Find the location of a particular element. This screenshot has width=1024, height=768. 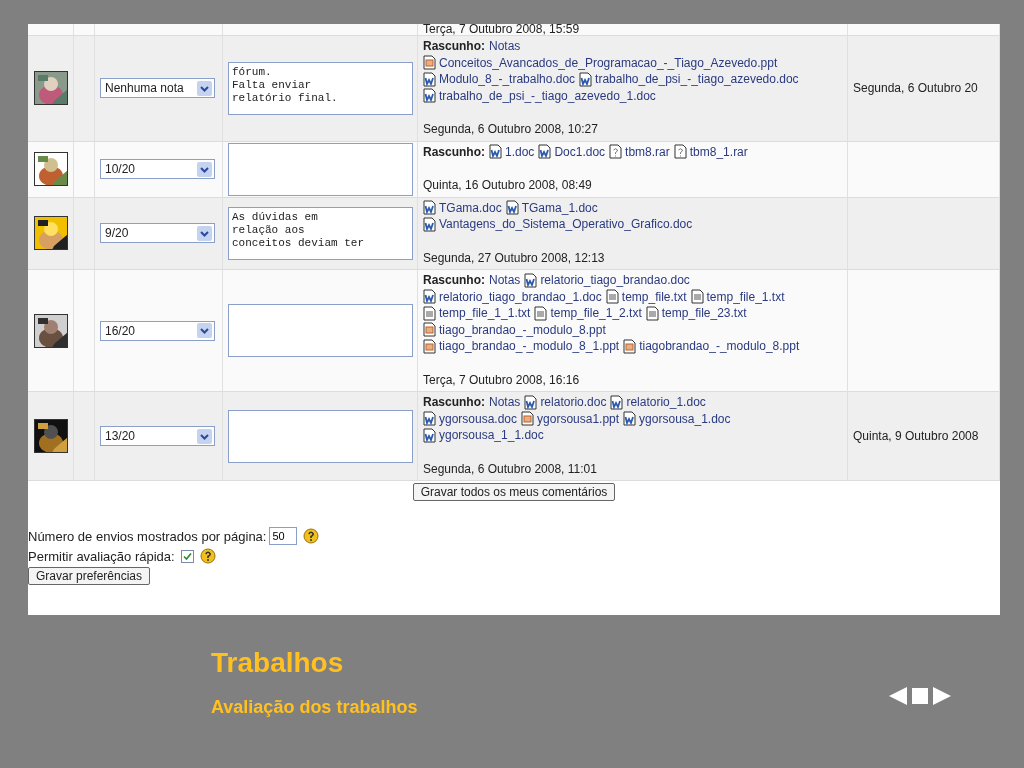

file-link: tbm8.rar is located at coordinates (647, 151).